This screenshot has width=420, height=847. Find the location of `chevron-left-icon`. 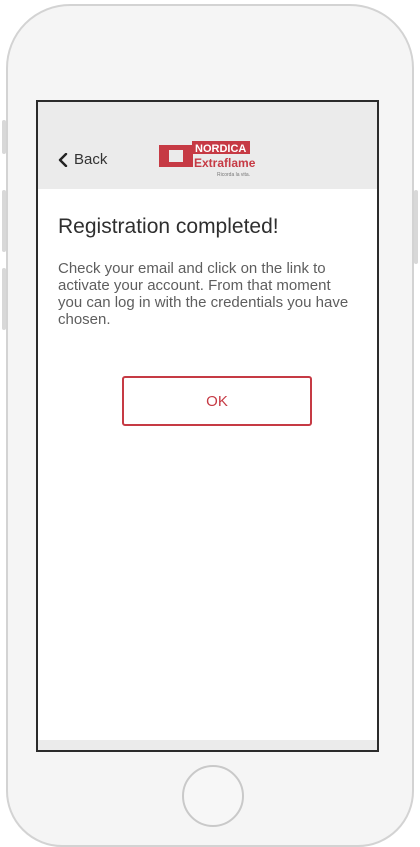

chevron-left-icon is located at coordinates (63, 159).